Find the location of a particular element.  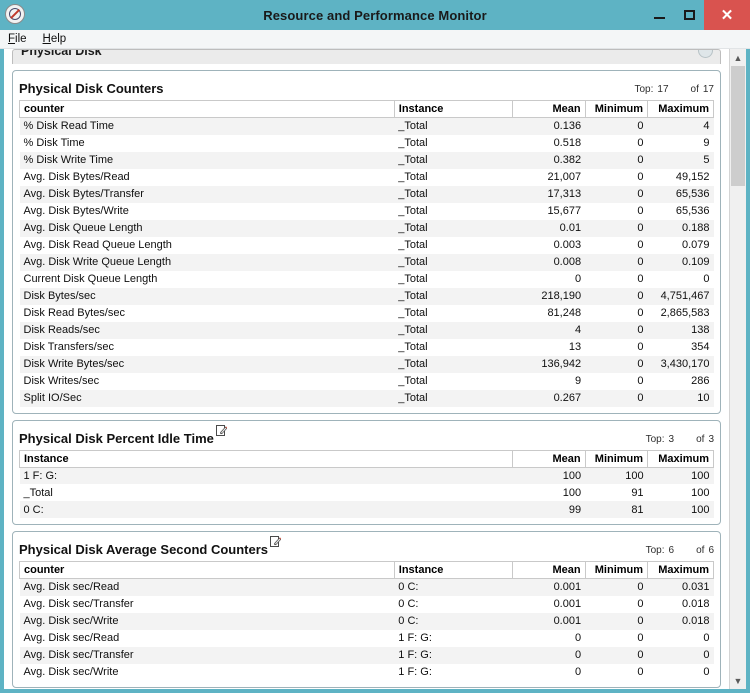

table-row: 1 F: G: 100 100 100 is located at coordinates (366, 475).